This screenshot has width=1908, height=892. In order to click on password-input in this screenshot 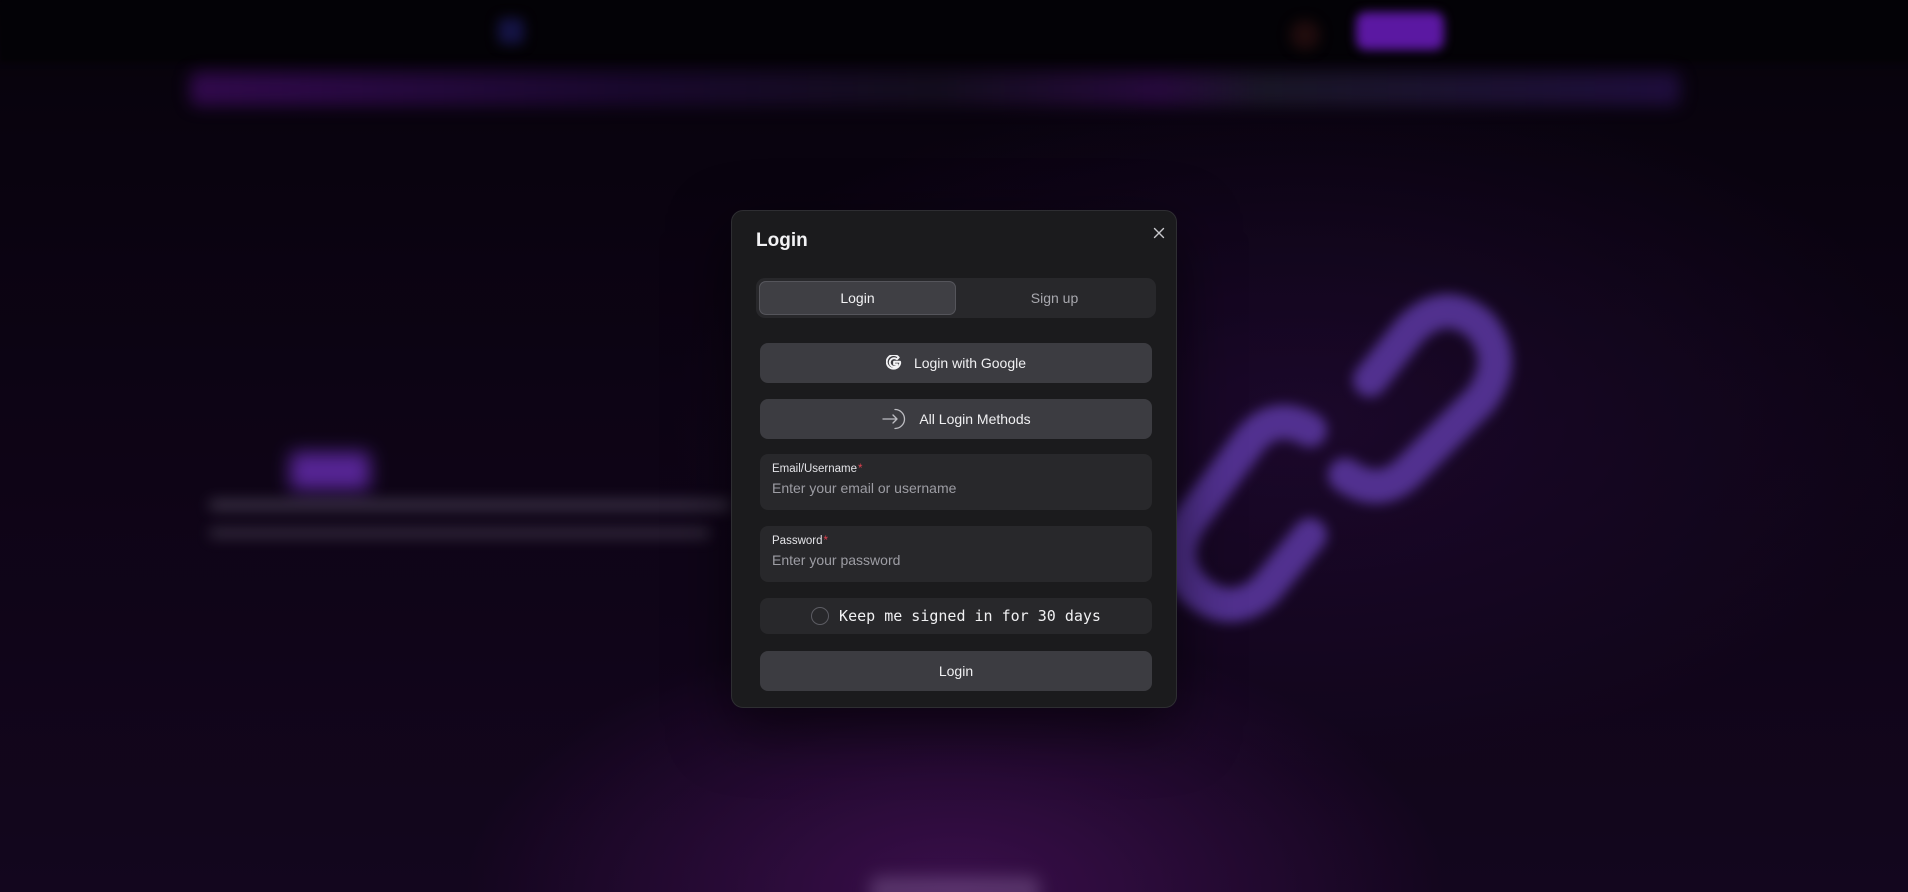, I will do `click(956, 560)`.